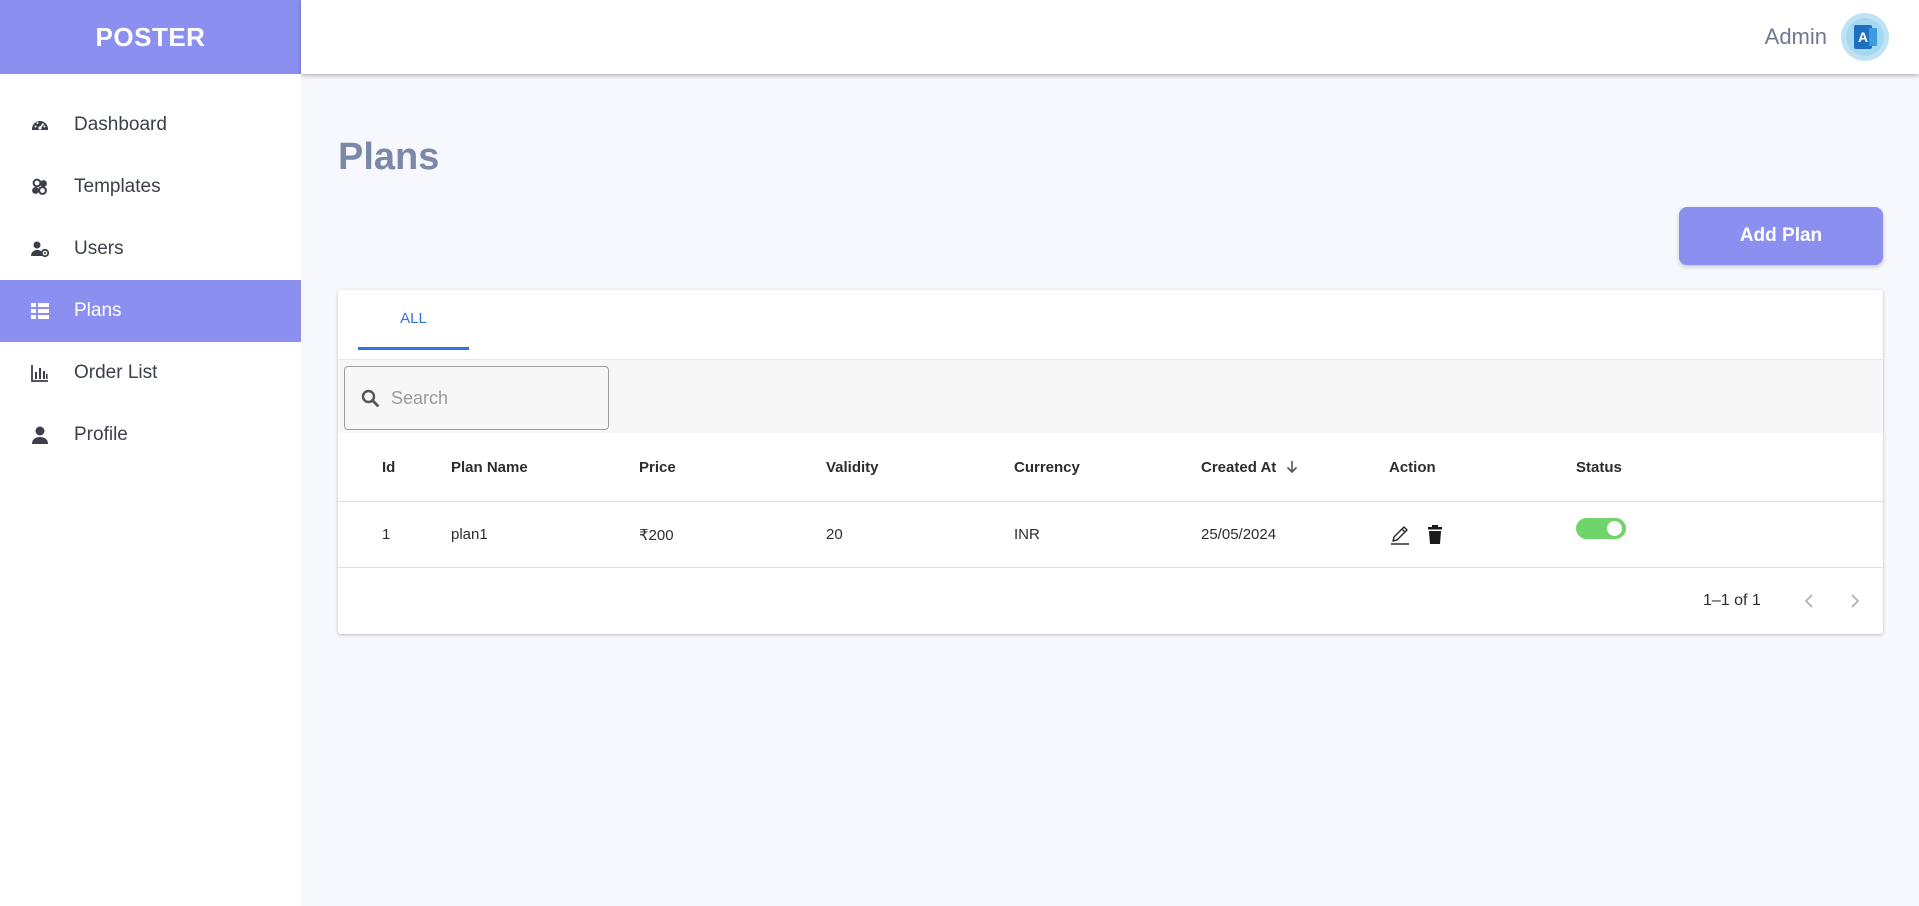 Image resolution: width=1919 pixels, height=906 pixels. Describe the element at coordinates (1435, 535) in the screenshot. I see `delete-icon` at that location.